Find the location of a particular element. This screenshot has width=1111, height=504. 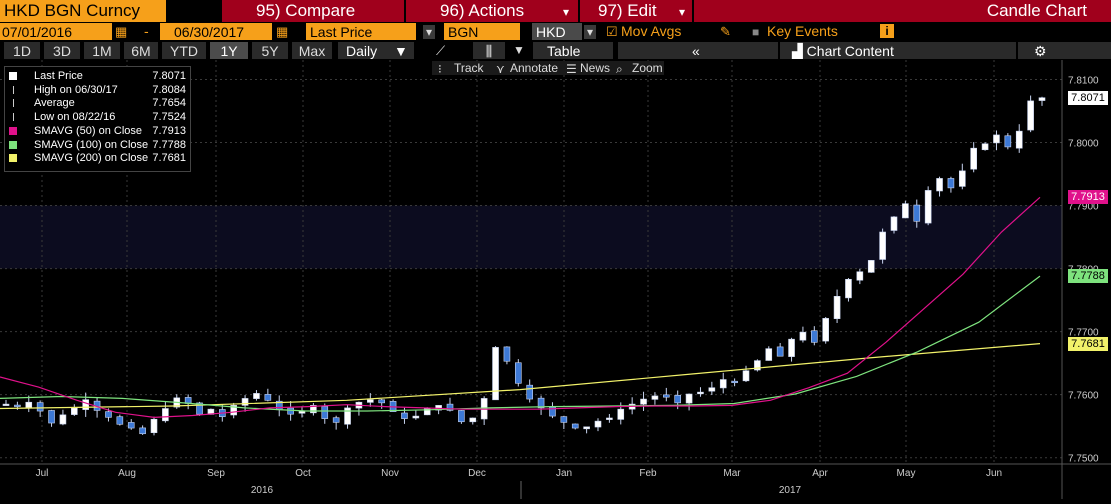

table-button: Table is located at coordinates (573, 50).